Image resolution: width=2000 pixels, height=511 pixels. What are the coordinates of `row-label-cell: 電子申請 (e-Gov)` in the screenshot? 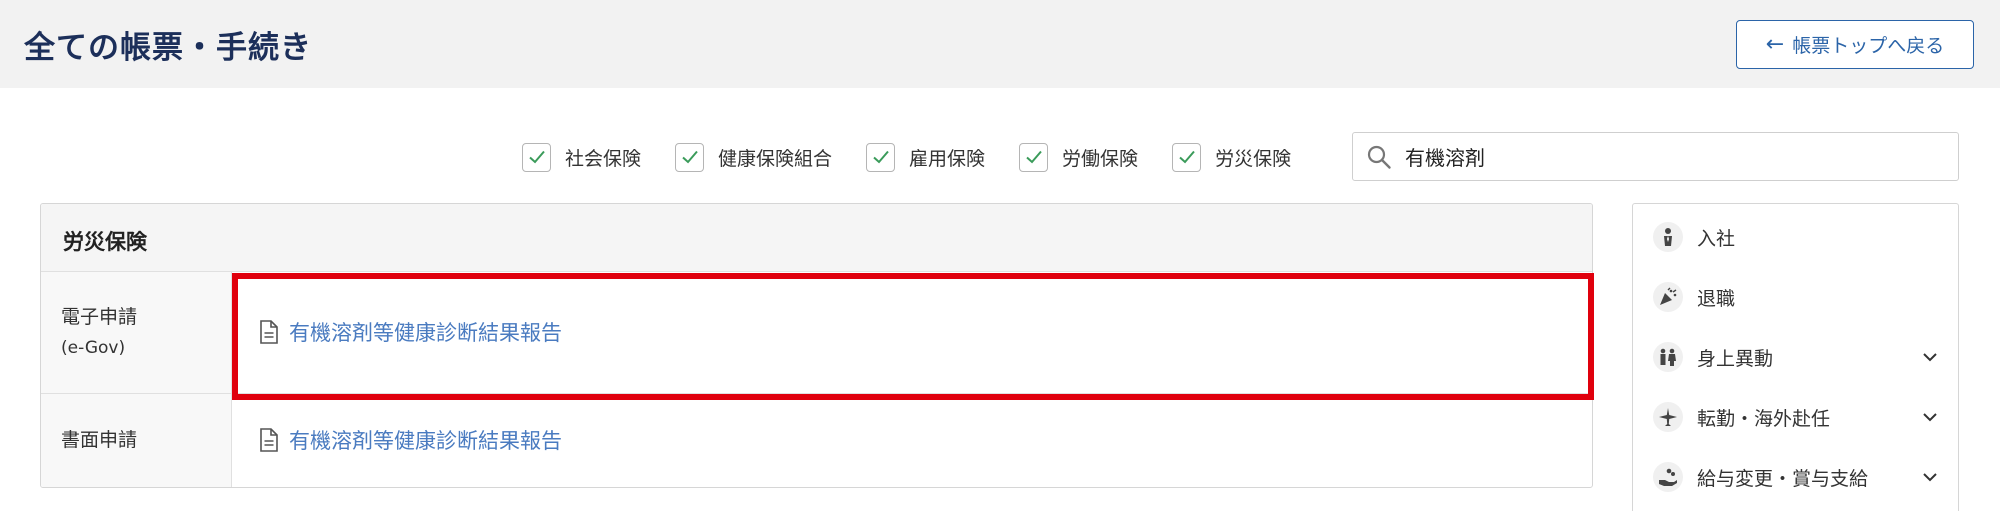 It's located at (136, 332).